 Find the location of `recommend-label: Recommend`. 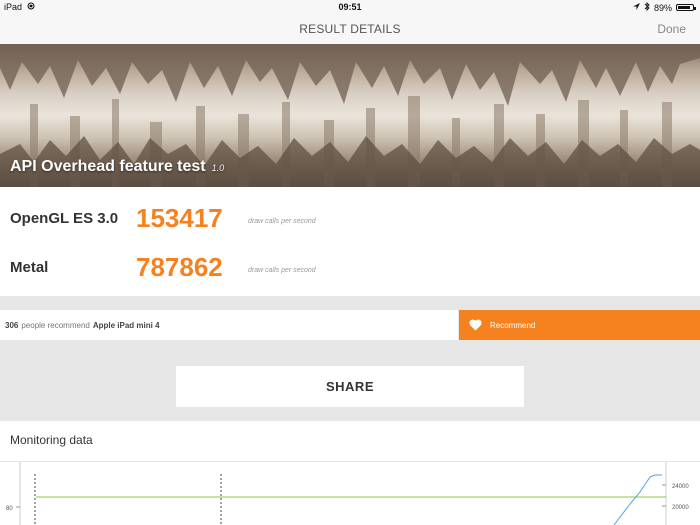

recommend-label: Recommend is located at coordinates (513, 325).